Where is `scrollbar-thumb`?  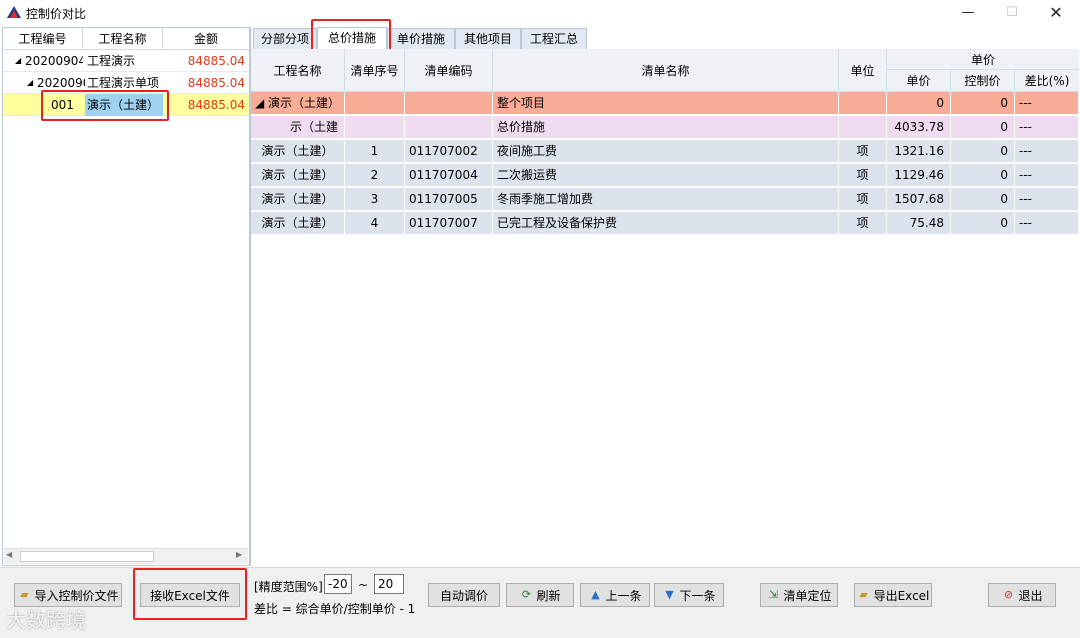
scrollbar-thumb is located at coordinates (87, 556).